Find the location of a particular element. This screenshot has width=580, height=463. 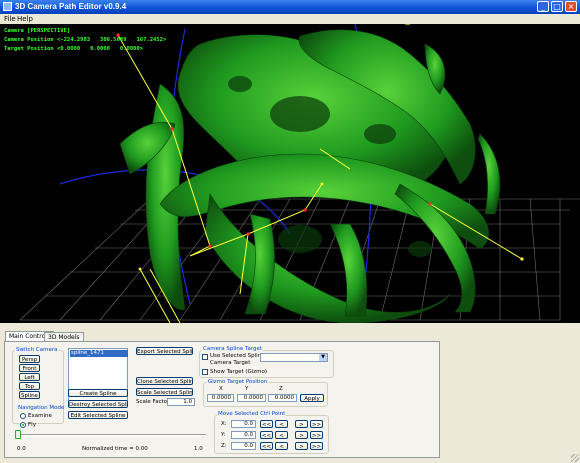

scale-factor-field: 1.0 is located at coordinates (181, 402).